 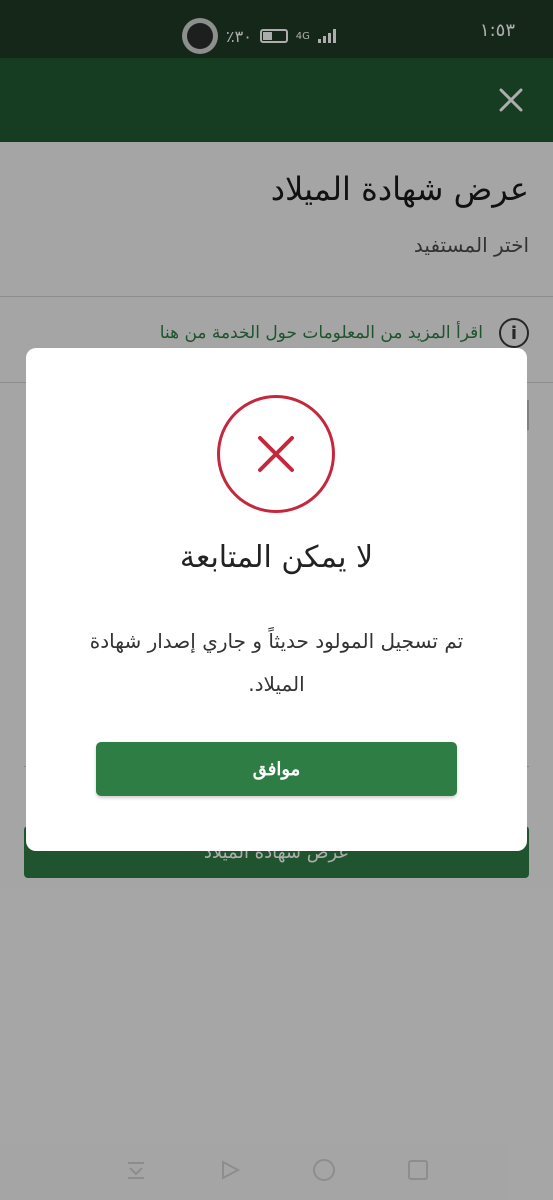 I want to click on dialog-title: لا يمكن المتابعة, so click(x=276, y=557).